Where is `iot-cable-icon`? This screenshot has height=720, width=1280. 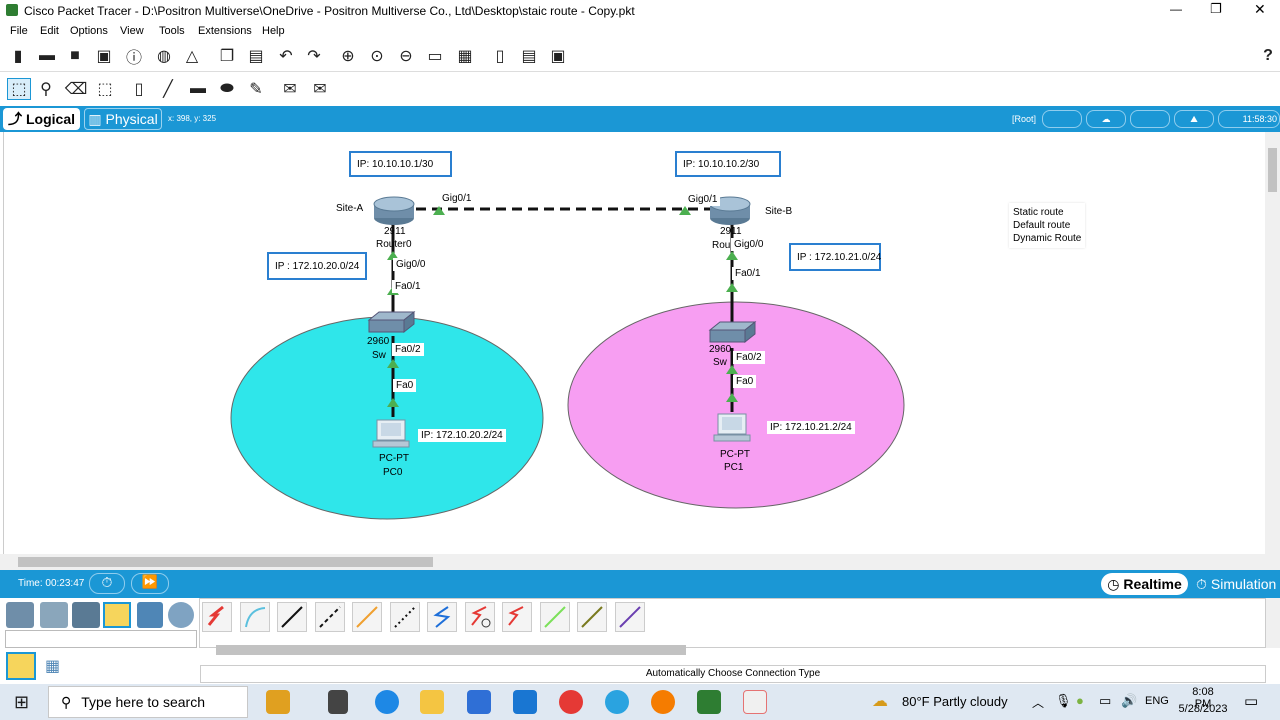 iot-cable-icon is located at coordinates (592, 617).